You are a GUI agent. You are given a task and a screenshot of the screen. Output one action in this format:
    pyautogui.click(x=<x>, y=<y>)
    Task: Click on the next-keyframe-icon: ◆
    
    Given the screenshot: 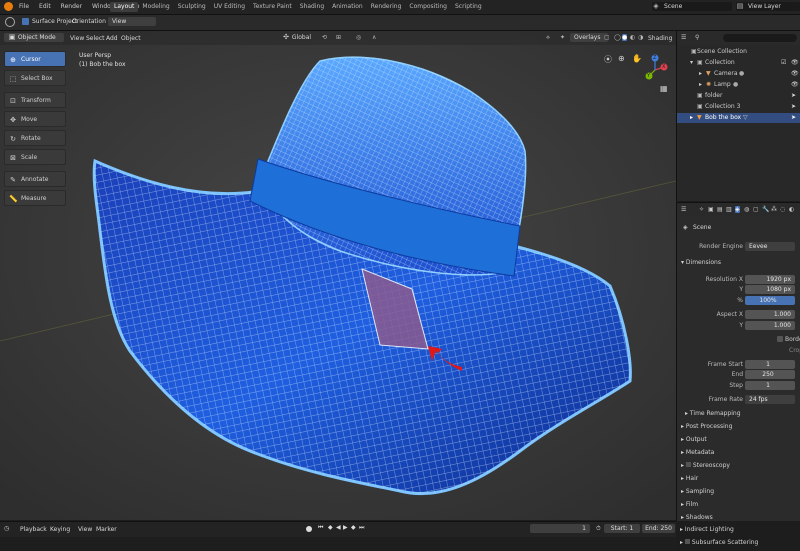 What is the action you would take?
    pyautogui.click(x=353, y=527)
    